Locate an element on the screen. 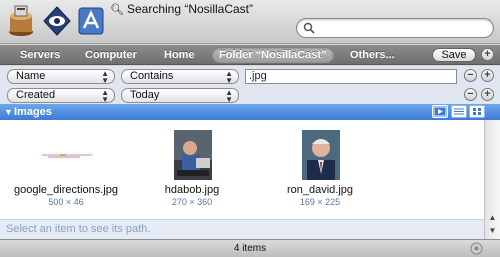 The height and width of the screenshot is (257, 500). criteria-row: Name ▲ ▼ Contains ▲ ▼ .jpg − + is located at coordinates (250, 76).